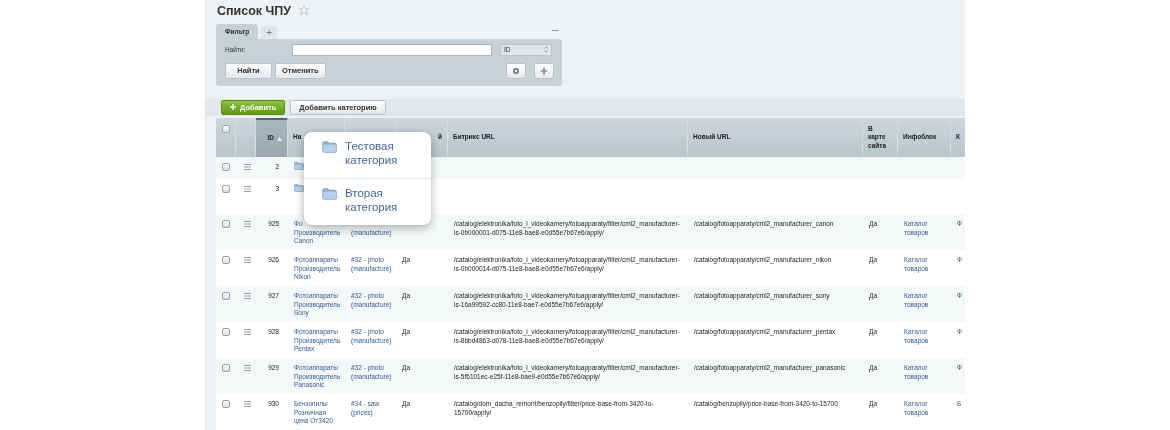 Image resolution: width=1170 pixels, height=430 pixels. What do you see at coordinates (269, 32) in the screenshot?
I see `filter-tab: +` at bounding box center [269, 32].